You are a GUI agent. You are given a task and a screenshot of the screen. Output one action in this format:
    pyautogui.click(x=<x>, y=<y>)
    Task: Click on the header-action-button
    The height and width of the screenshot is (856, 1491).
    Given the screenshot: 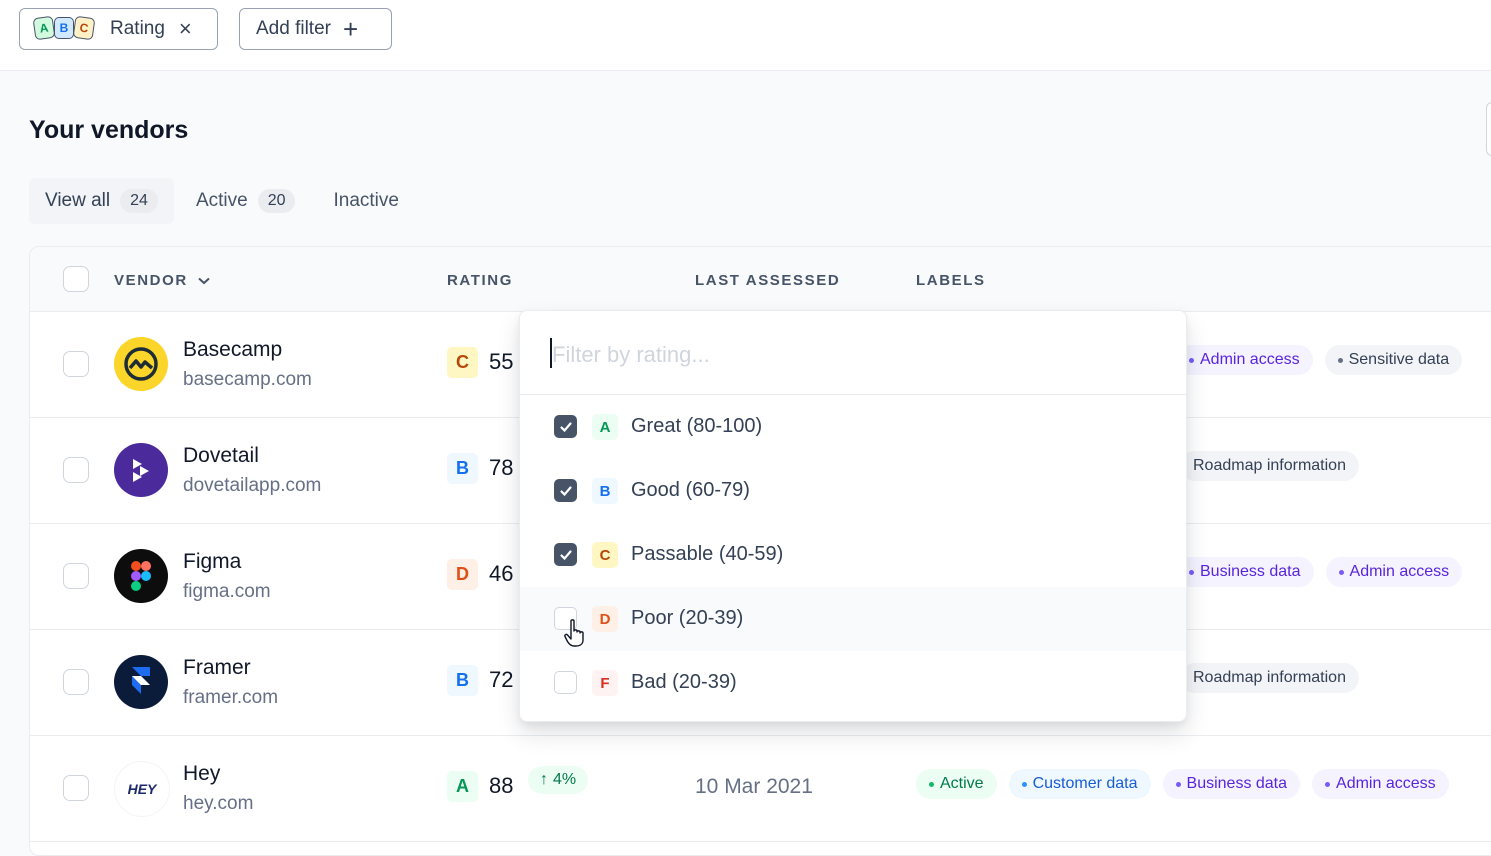 What is the action you would take?
    pyautogui.click(x=1488, y=129)
    